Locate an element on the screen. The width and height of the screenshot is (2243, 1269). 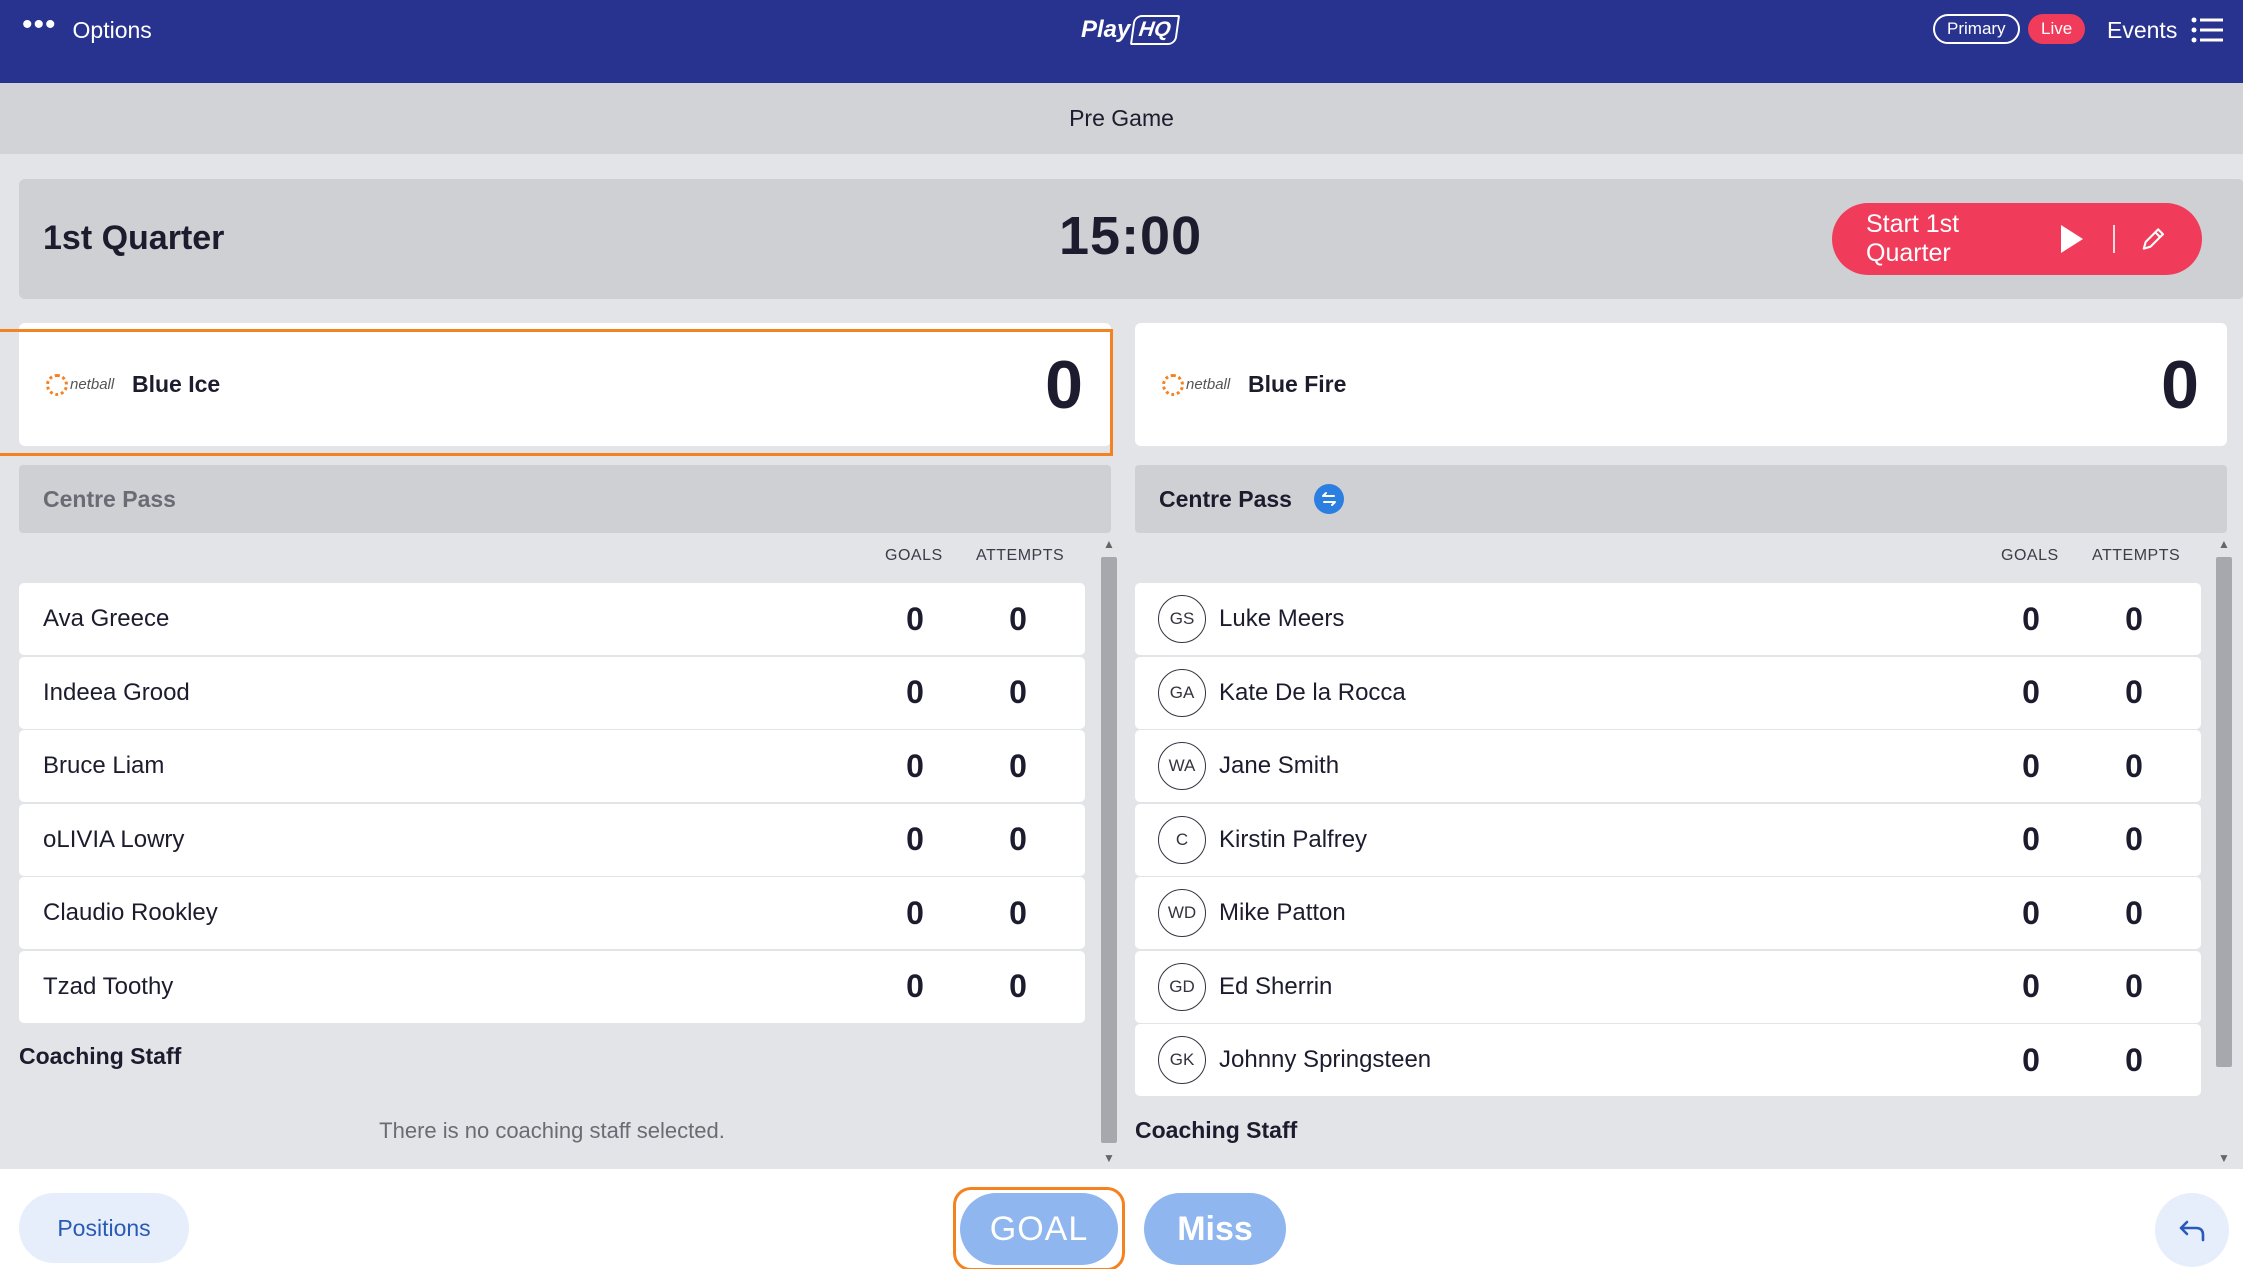
bottom-action-bar: Positions GOAL Miss is located at coordinates (1121, 1219).